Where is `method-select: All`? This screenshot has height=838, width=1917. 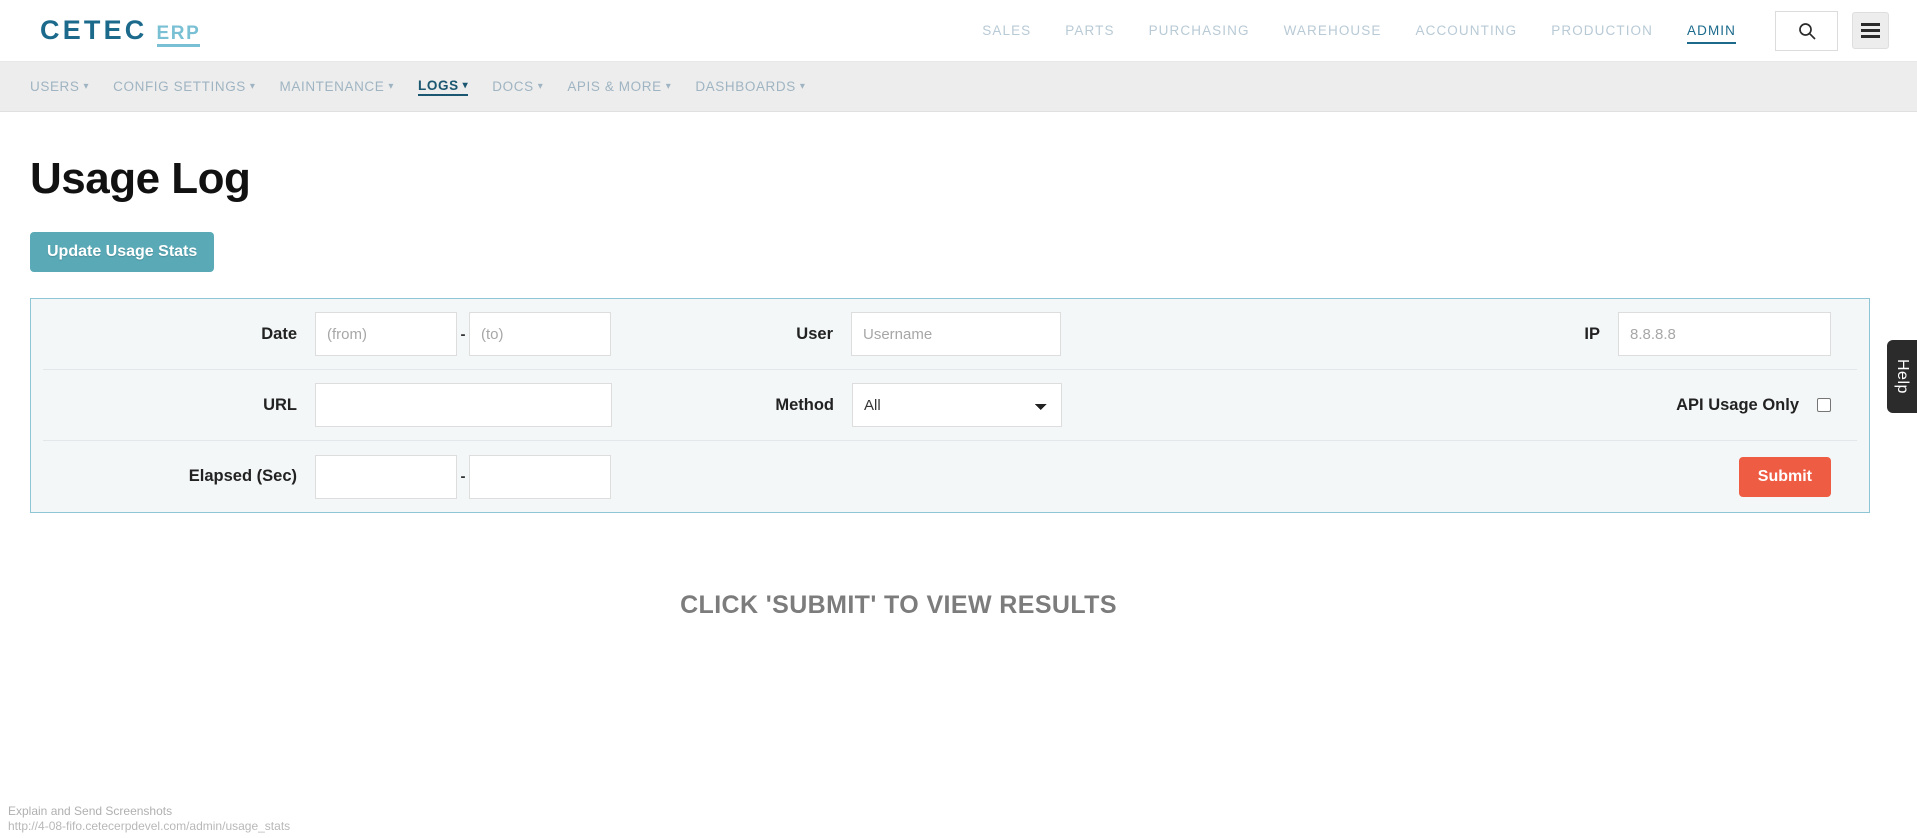 method-select: All is located at coordinates (957, 405).